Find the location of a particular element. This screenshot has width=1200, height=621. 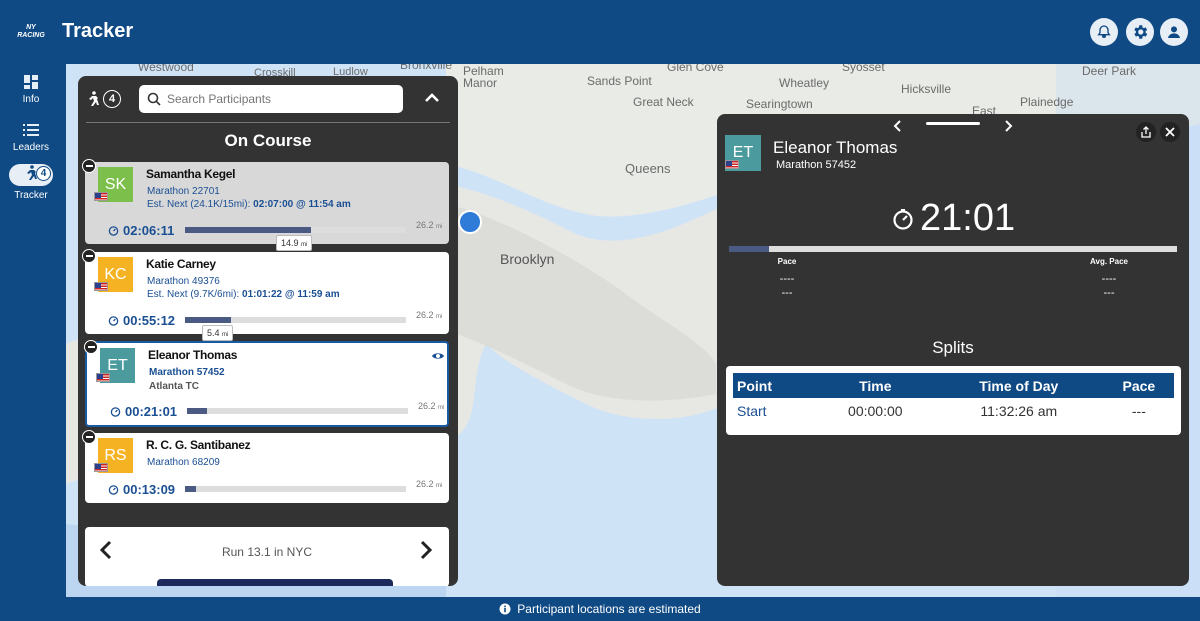

footer-notice-text: Participant locations are estimated is located at coordinates (609, 609).